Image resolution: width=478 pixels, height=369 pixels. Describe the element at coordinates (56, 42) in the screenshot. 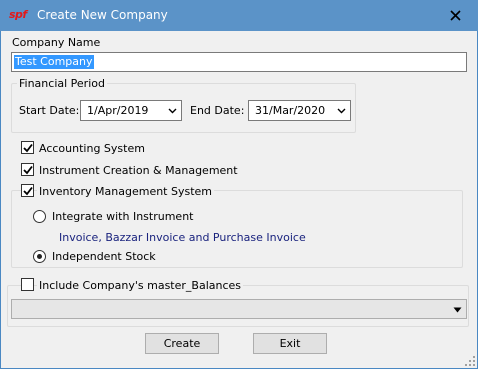

I see `company-name-label: Company Name` at that location.